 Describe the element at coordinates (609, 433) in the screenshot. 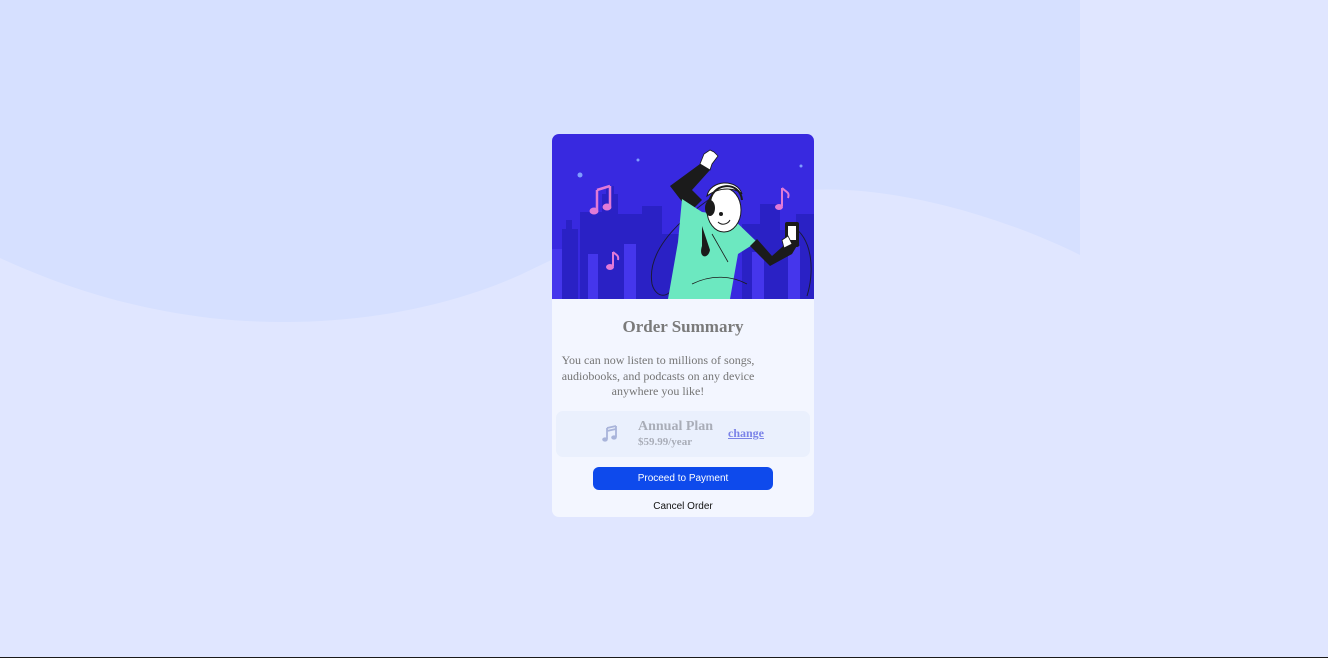

I see `music-note-icon` at that location.